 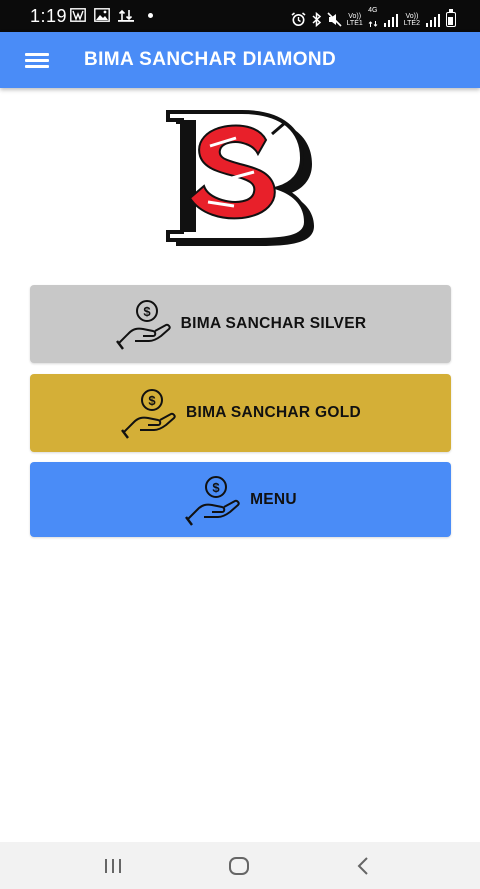 What do you see at coordinates (273, 323) in the screenshot?
I see `button-label: BIMA SANCHAR SILVER` at bounding box center [273, 323].